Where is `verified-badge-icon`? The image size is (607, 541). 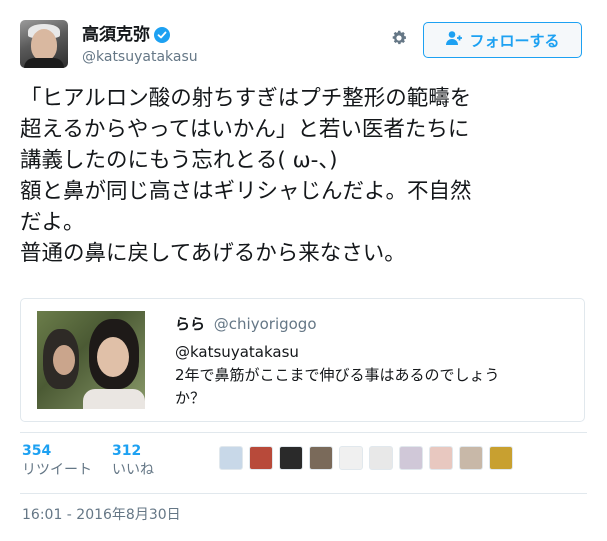
verified-badge-icon is located at coordinates (162, 35).